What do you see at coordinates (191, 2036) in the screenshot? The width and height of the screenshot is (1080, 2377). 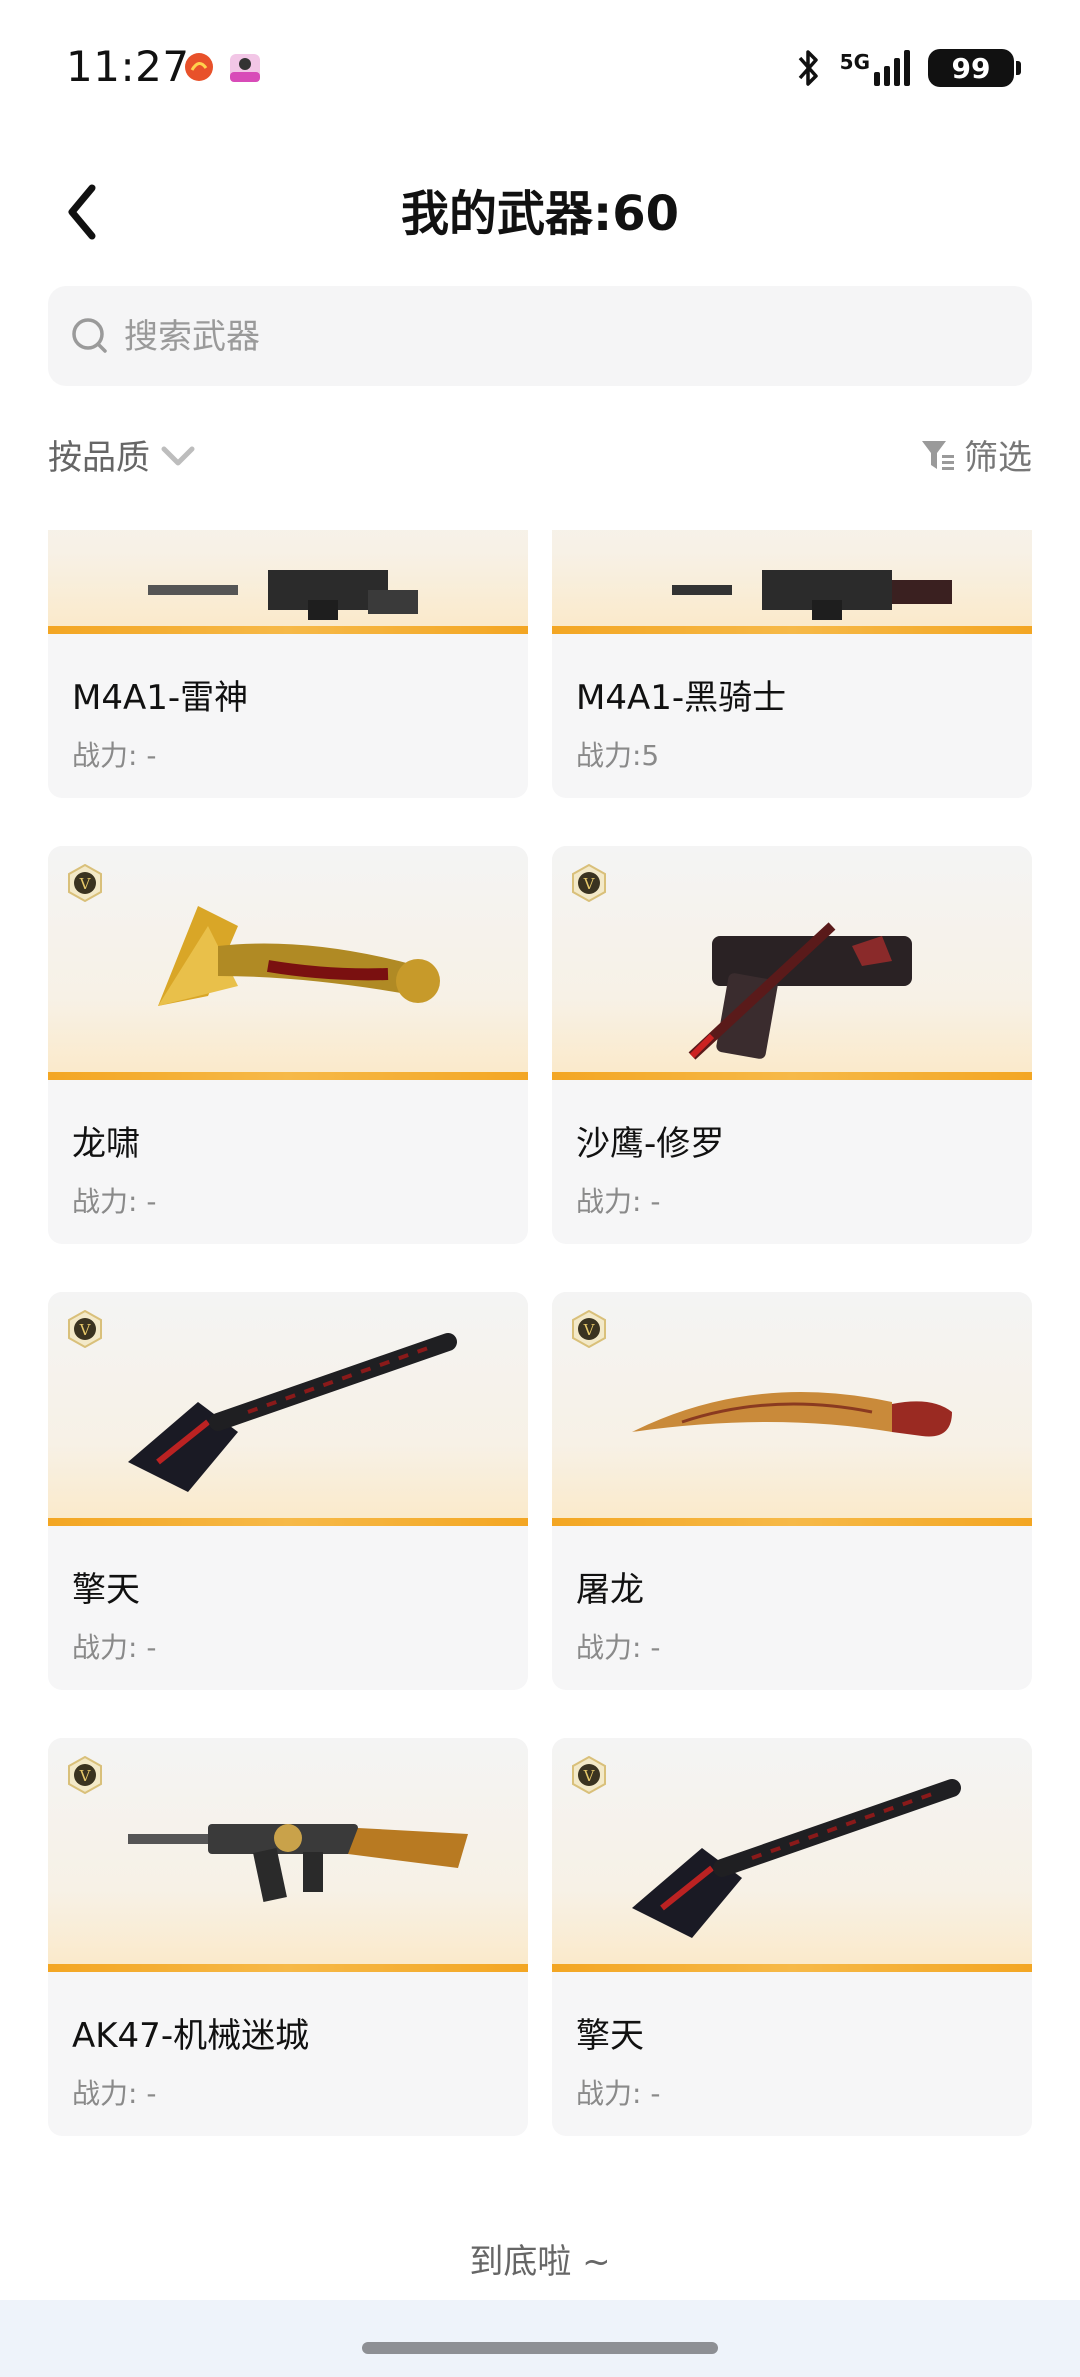 I see `weapon-name: AK47-机械迷城` at bounding box center [191, 2036].